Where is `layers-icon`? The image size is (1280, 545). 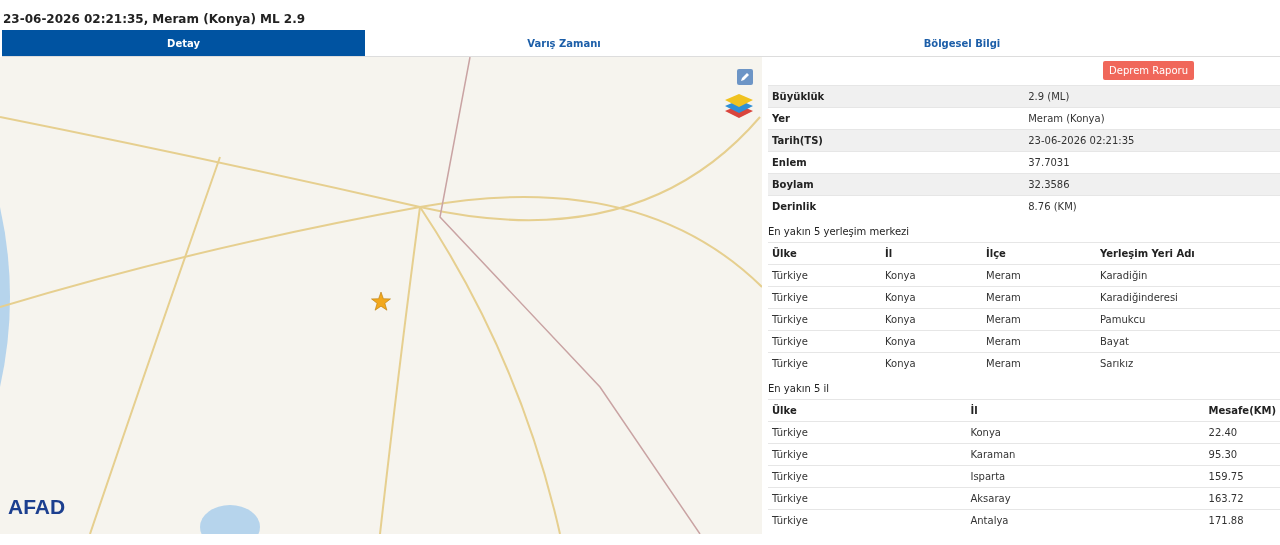
layers-icon is located at coordinates (739, 106).